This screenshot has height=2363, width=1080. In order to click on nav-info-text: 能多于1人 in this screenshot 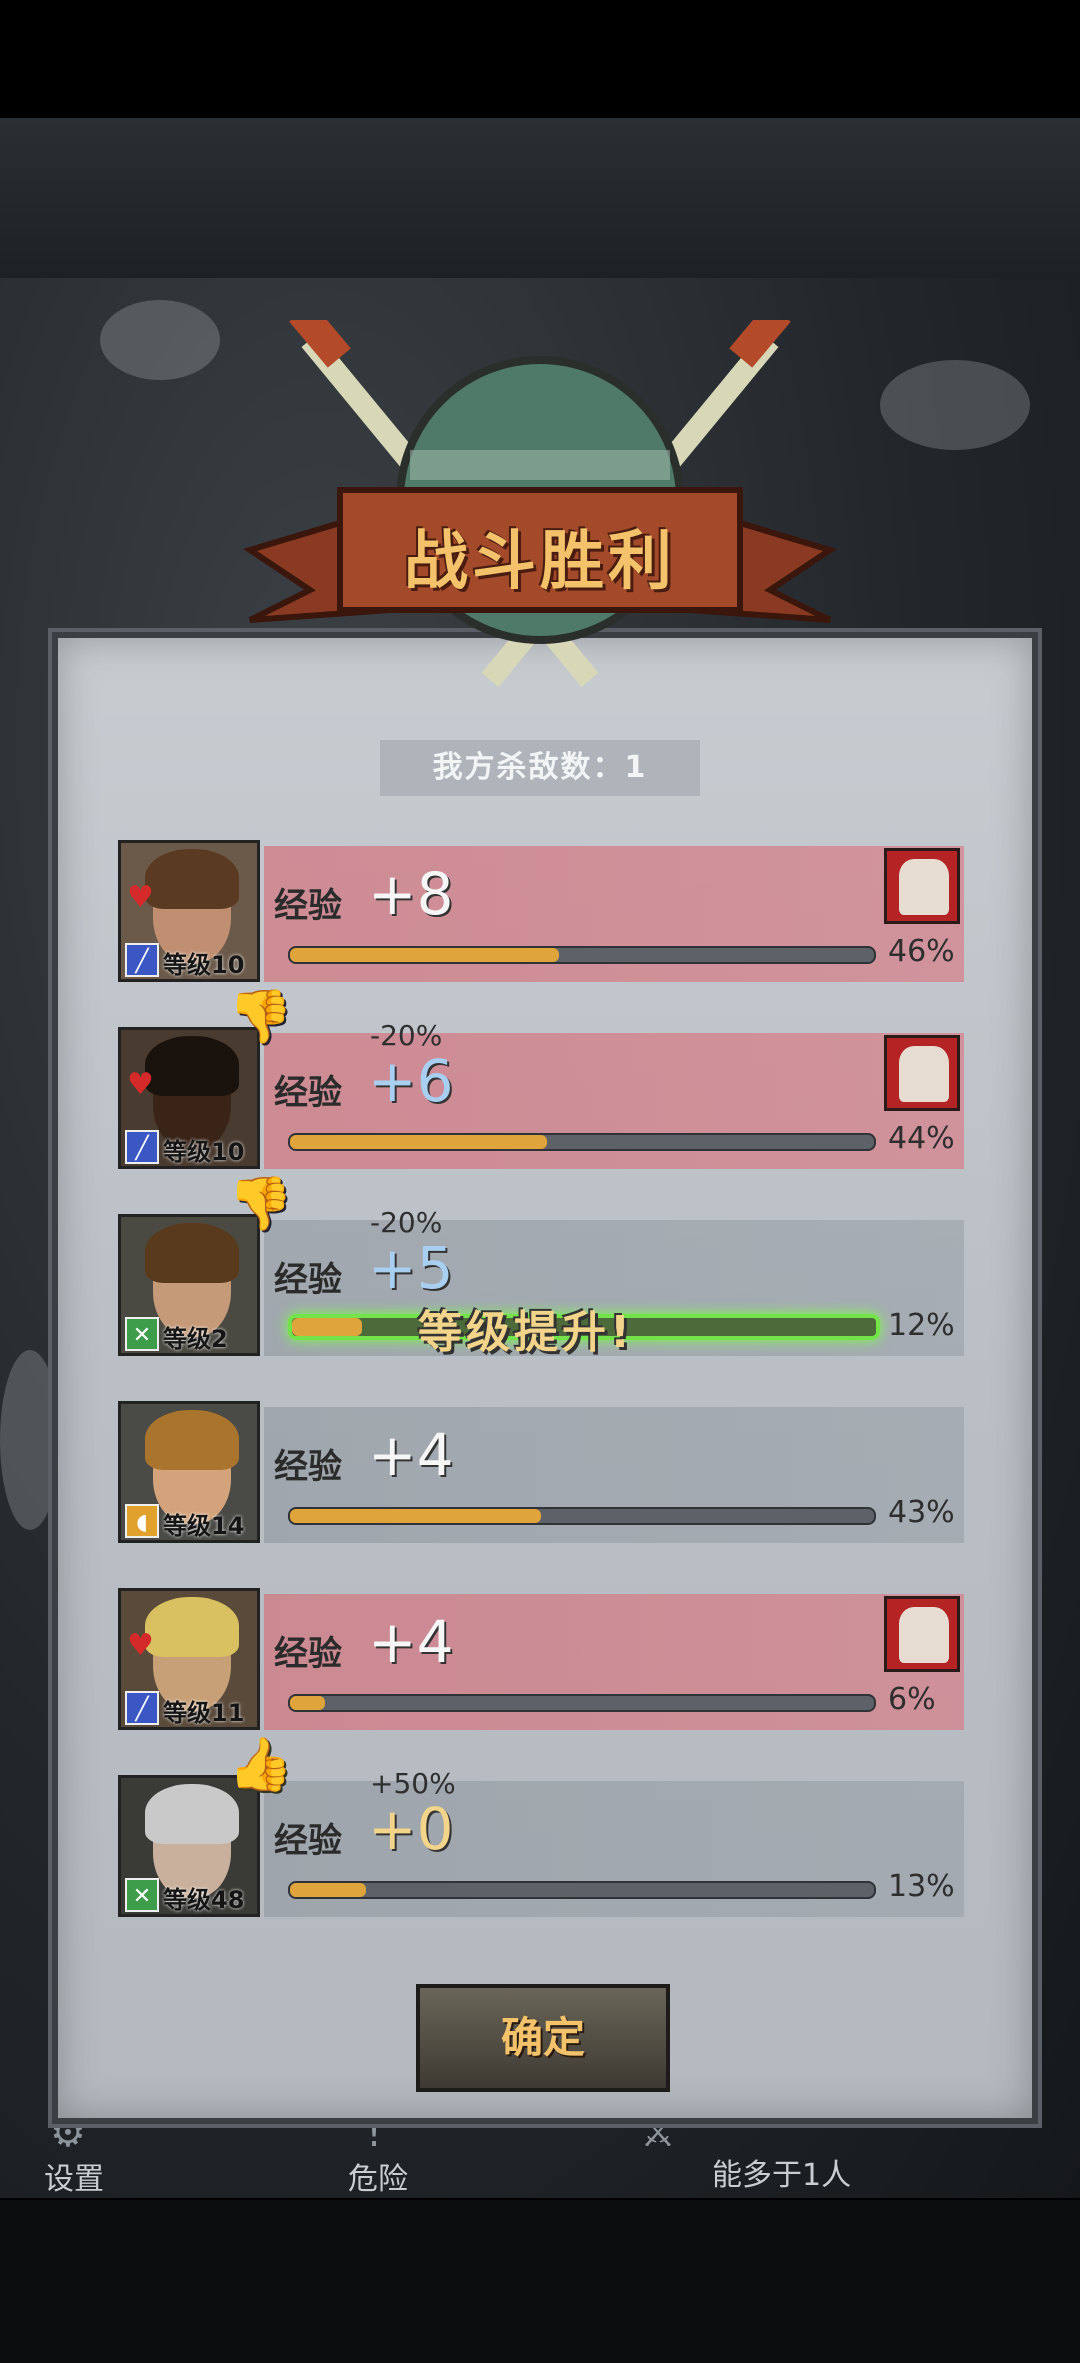, I will do `click(782, 2175)`.